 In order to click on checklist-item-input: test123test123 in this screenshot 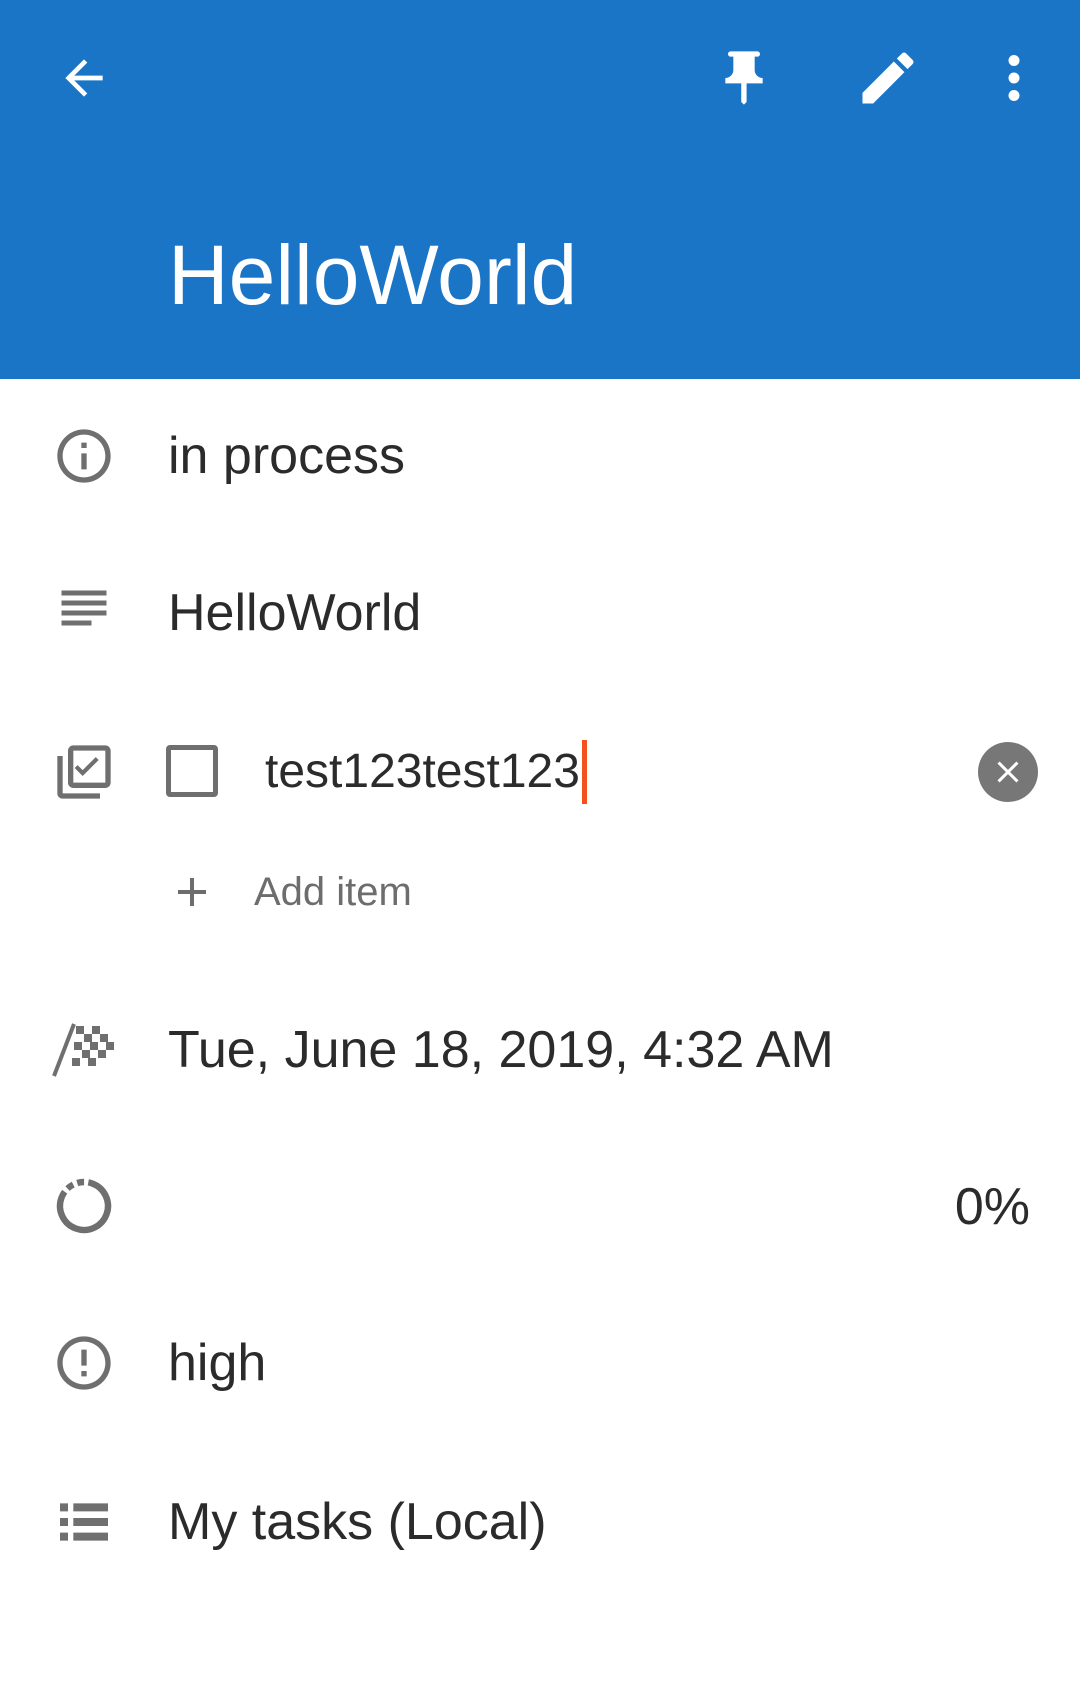, I will do `click(426, 772)`.